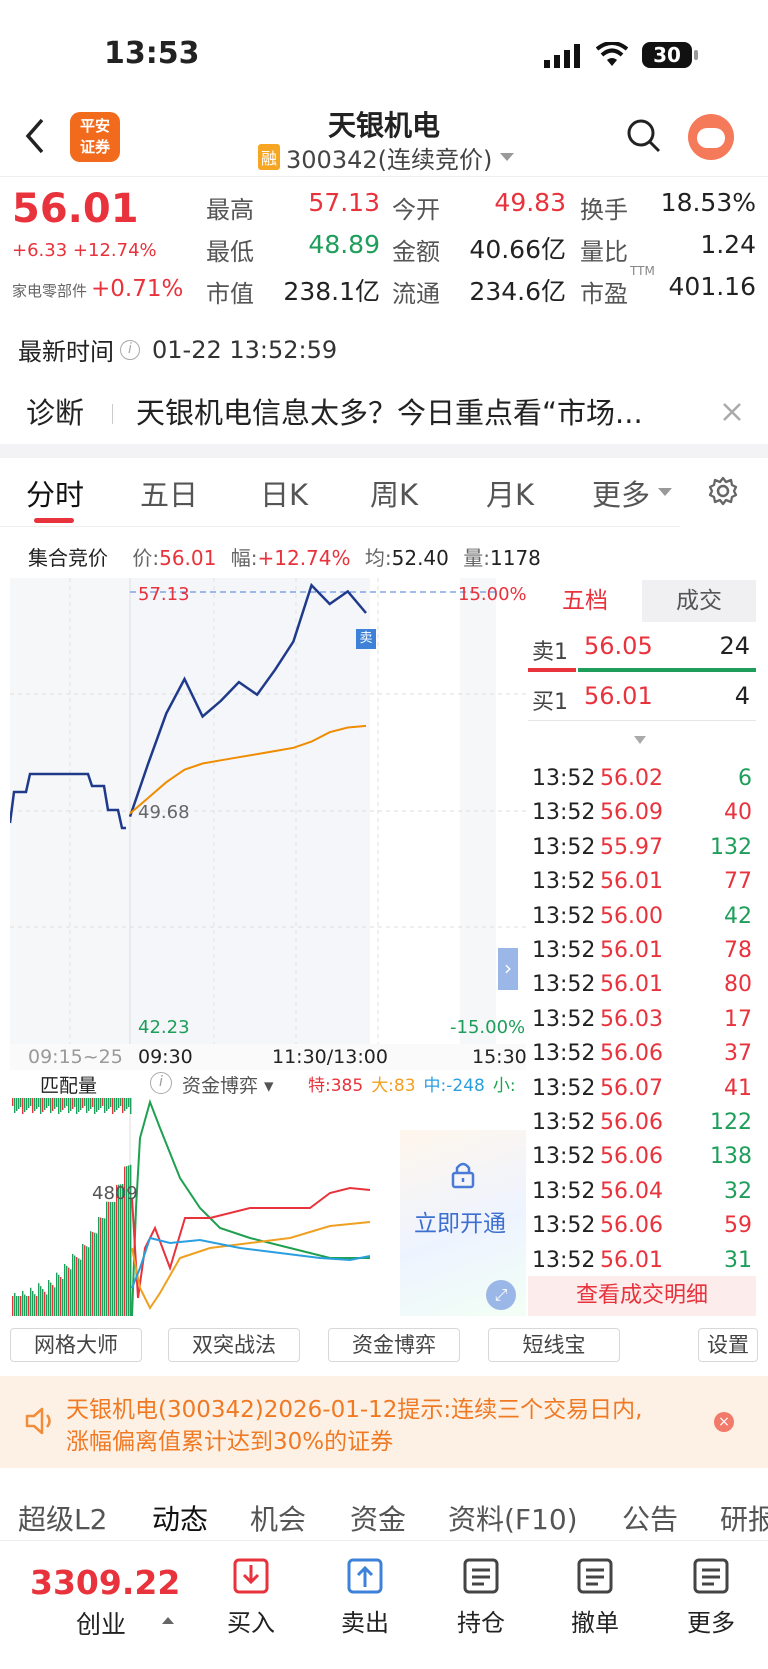 Image resolution: width=768 pixels, height=1669 pixels. What do you see at coordinates (554, 1345) in the screenshot?
I see `tool-button: 短线宝` at bounding box center [554, 1345].